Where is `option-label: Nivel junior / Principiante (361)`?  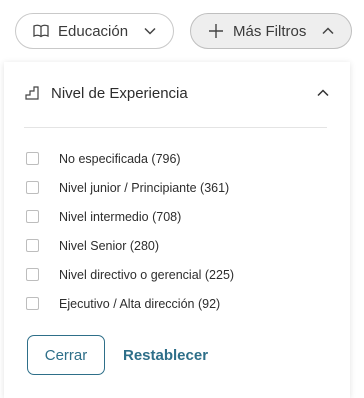
option-label: Nivel junior / Principiante (361) is located at coordinates (144, 187).